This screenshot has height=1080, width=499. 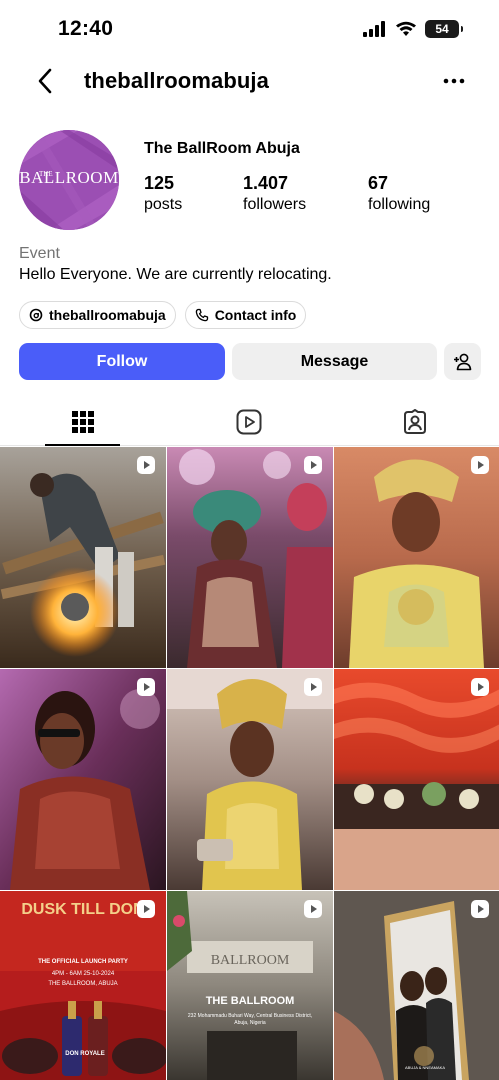 I want to click on stat-following-value: 67, so click(x=378, y=183).